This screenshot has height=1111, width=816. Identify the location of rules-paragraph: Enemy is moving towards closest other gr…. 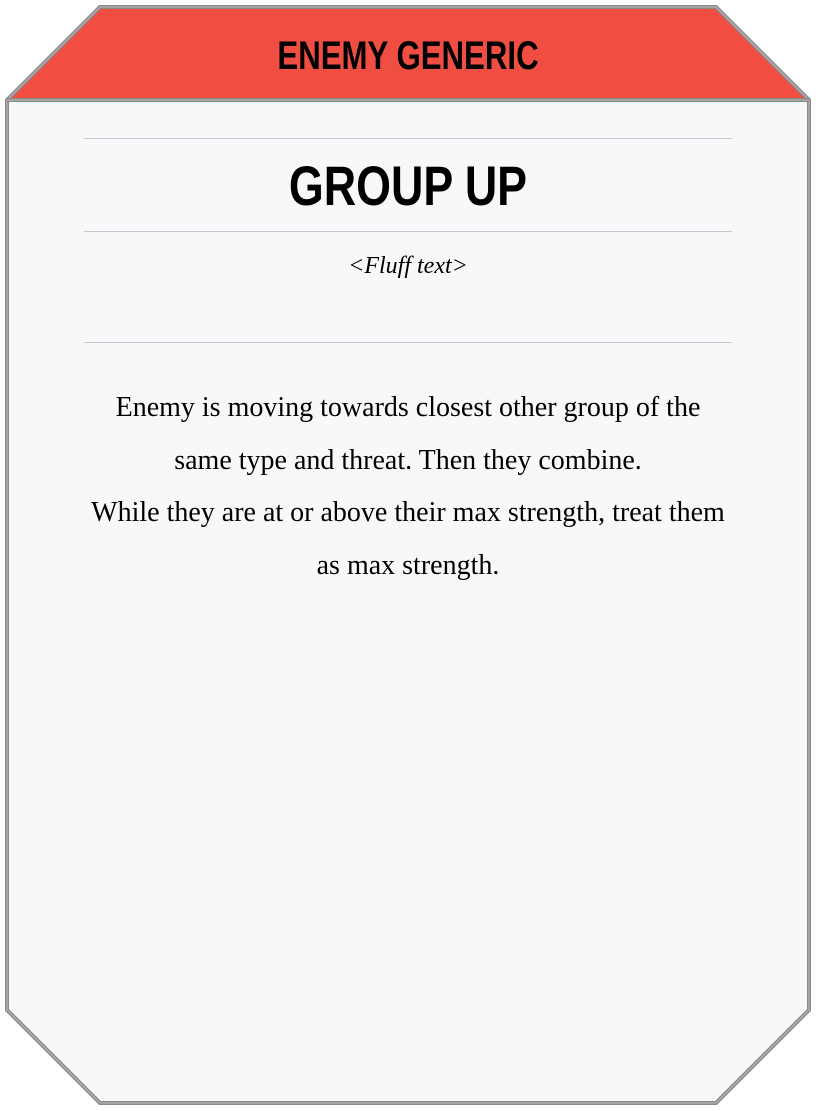
(408, 434).